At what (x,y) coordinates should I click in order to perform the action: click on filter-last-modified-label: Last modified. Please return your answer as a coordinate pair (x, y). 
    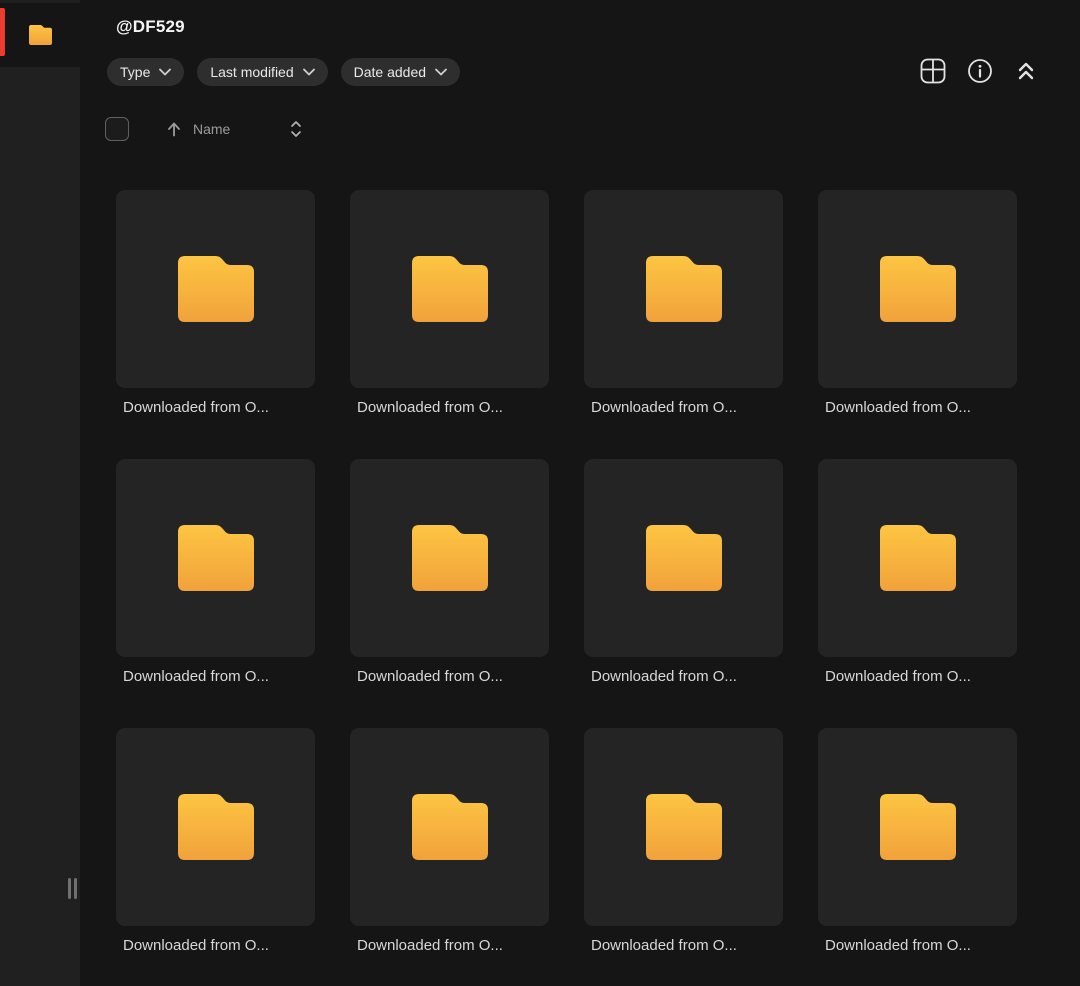
    Looking at the image, I should click on (252, 72).